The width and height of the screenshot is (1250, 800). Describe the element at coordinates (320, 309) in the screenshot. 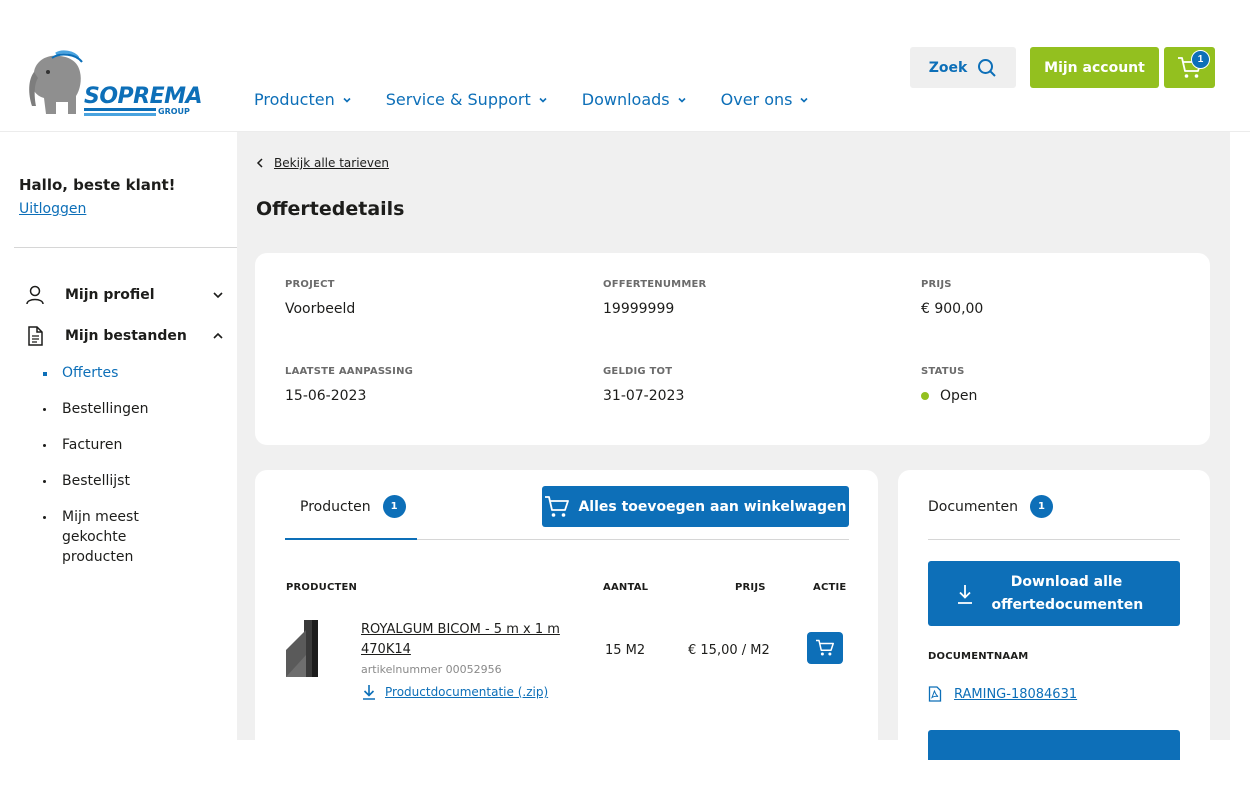

I see `field-value: Voorbeeld` at that location.